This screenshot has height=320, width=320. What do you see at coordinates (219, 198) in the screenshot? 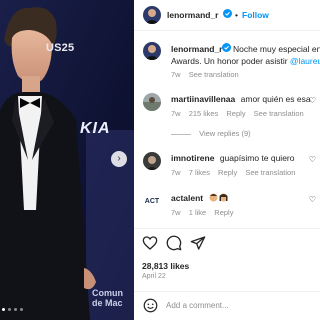
I see `emoji-icons` at bounding box center [219, 198].